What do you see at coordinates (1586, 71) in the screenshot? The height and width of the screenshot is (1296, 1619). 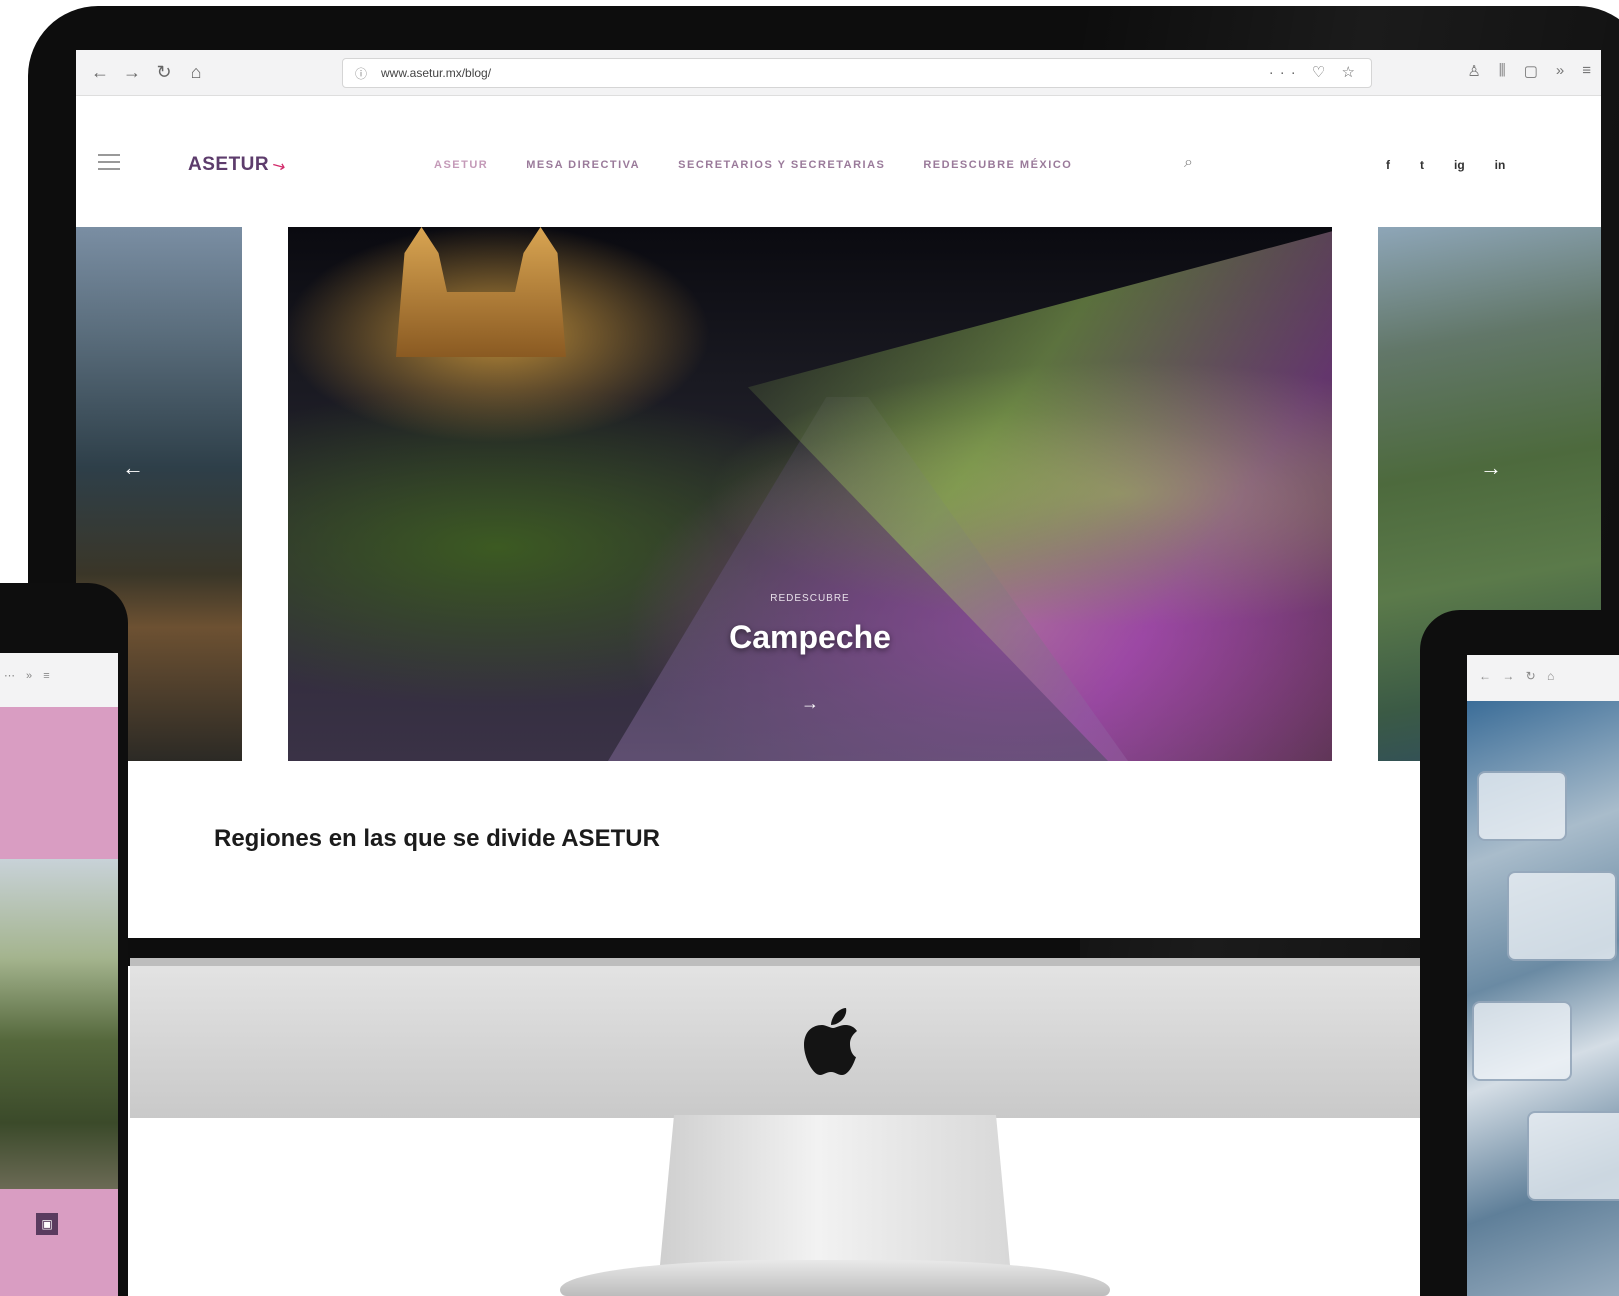 I see `menu-icon: ≡` at bounding box center [1586, 71].